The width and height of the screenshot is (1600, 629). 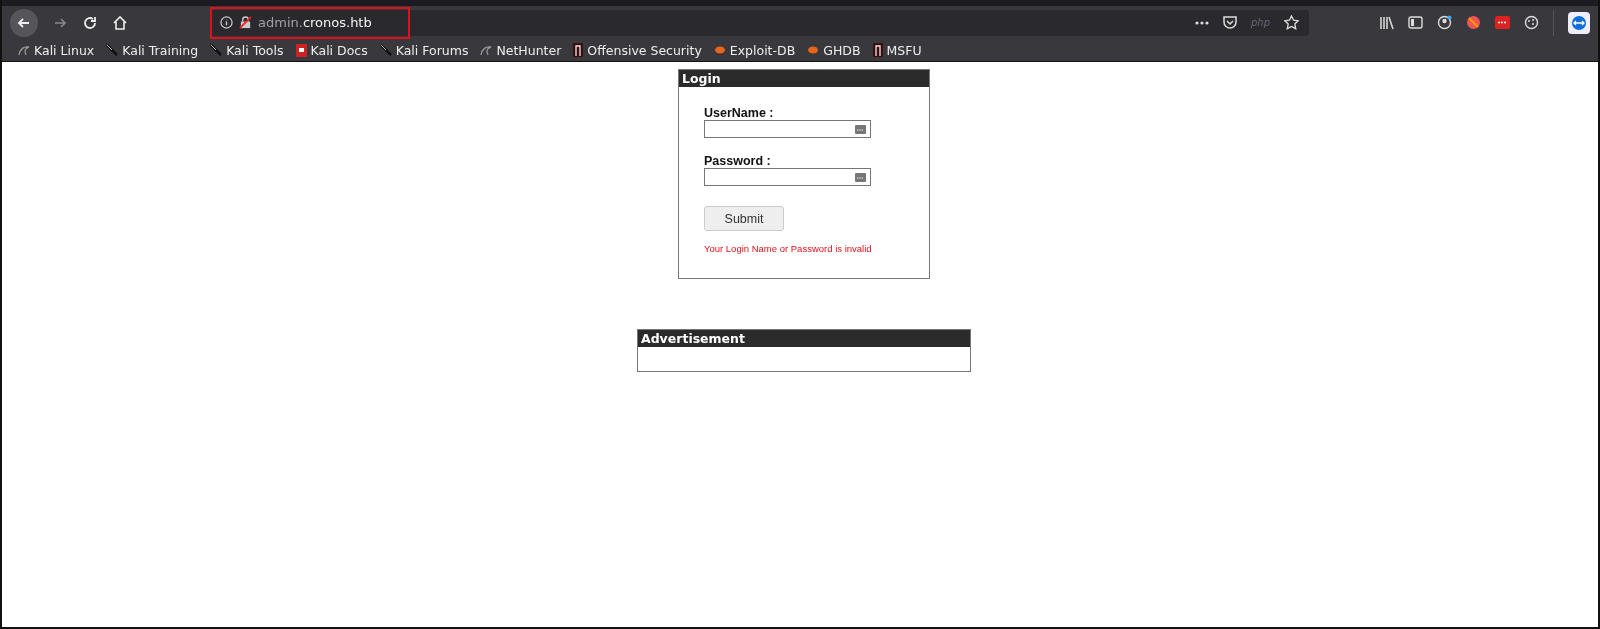 What do you see at coordinates (804, 338) in the screenshot?
I see `panel-title: Advertisement` at bounding box center [804, 338].